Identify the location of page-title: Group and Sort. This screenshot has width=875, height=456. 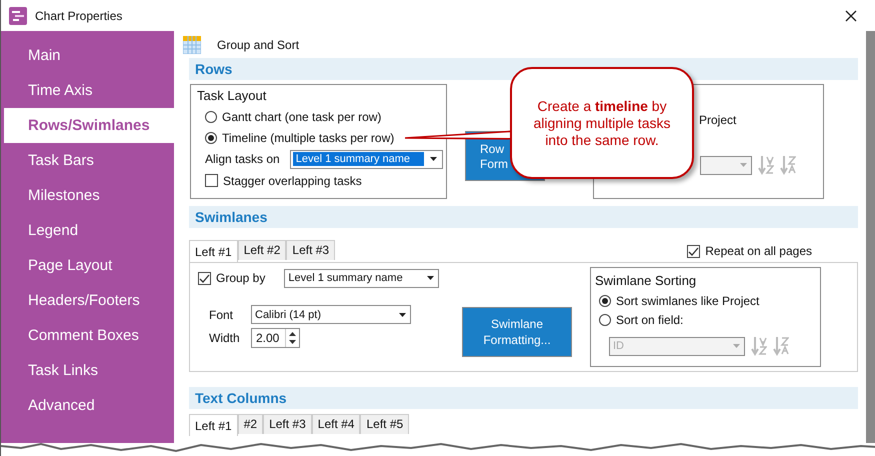
(258, 45).